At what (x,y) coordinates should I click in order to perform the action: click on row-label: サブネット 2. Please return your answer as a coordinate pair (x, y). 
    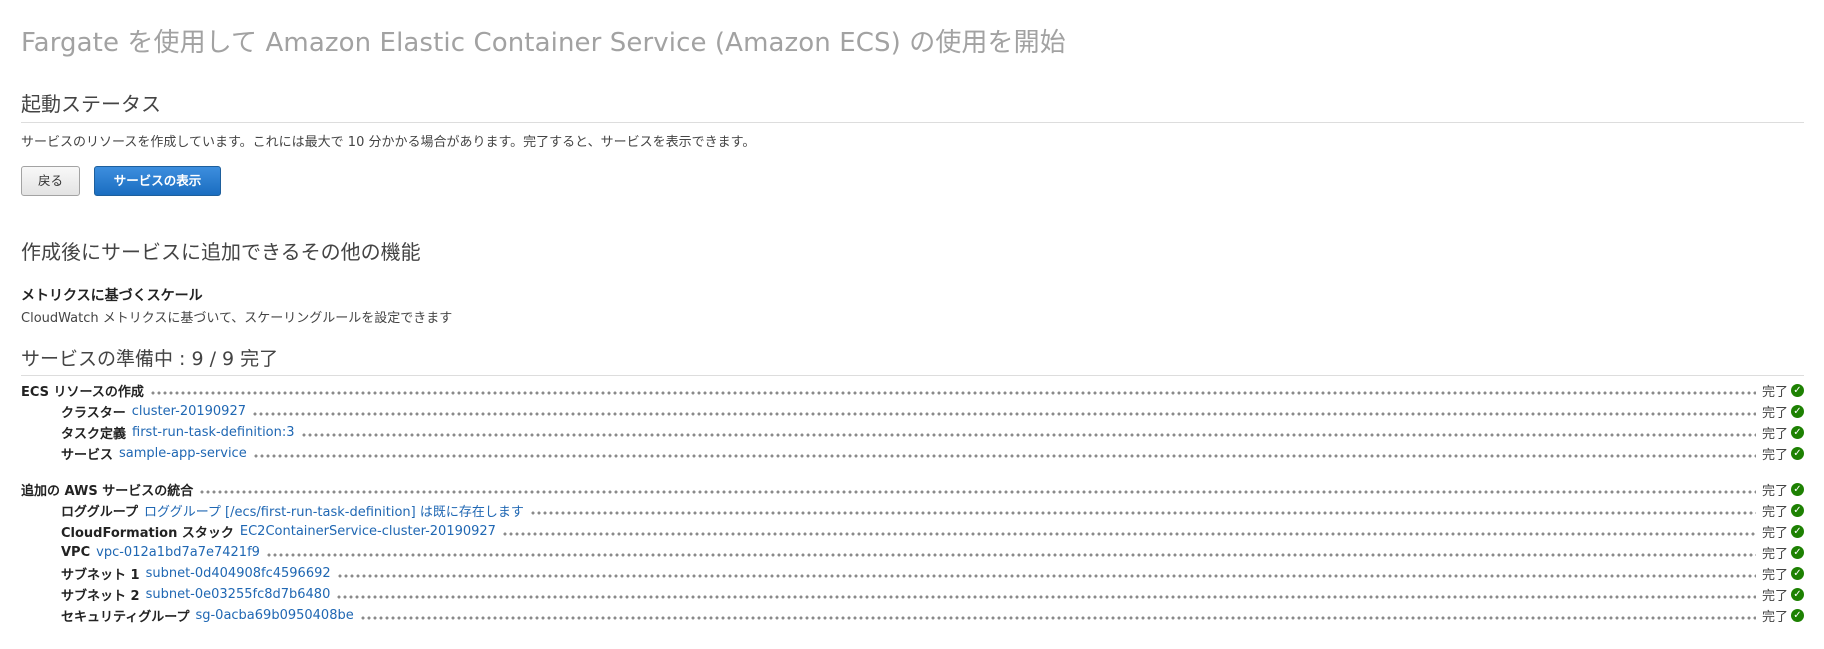
    Looking at the image, I should click on (100, 596).